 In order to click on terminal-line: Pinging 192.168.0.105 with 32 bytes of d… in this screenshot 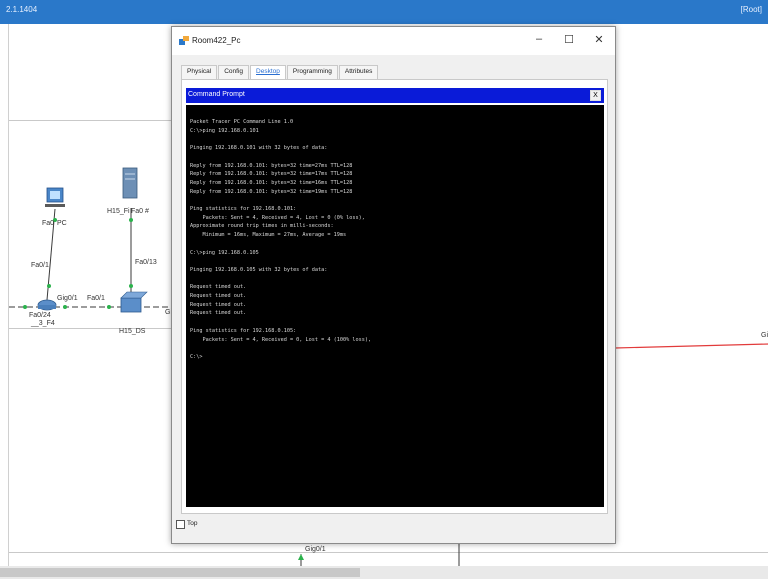, I will do `click(259, 269)`.